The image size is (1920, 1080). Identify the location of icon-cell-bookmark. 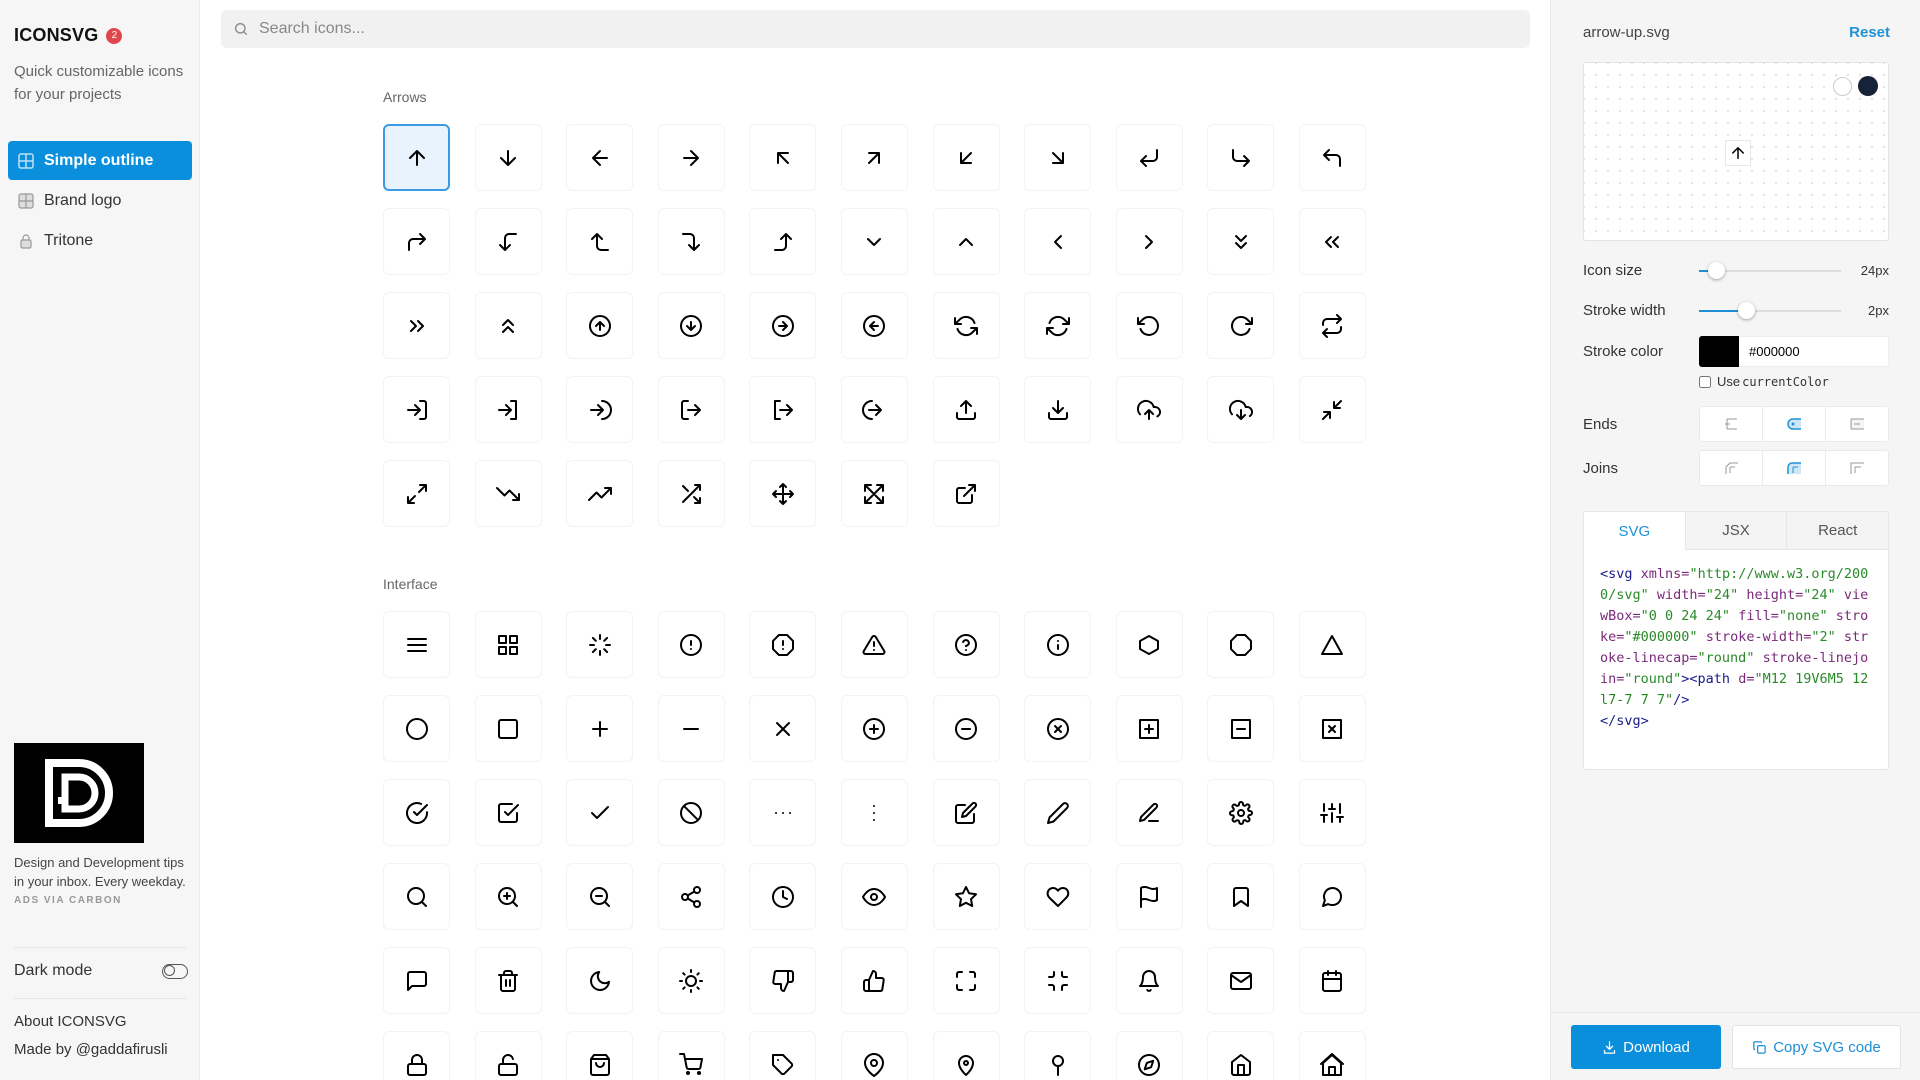
(1241, 896).